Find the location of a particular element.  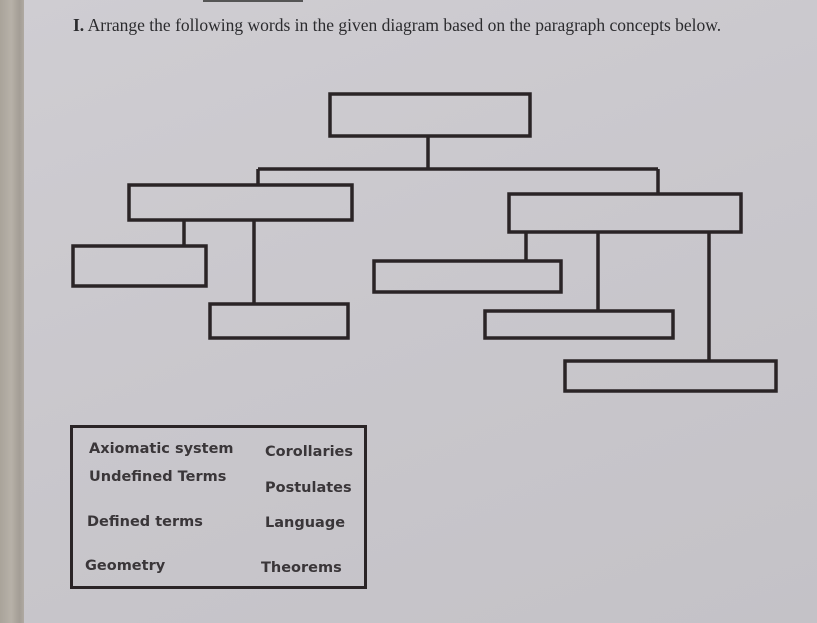

word-postulates: Postulates is located at coordinates (308, 488).